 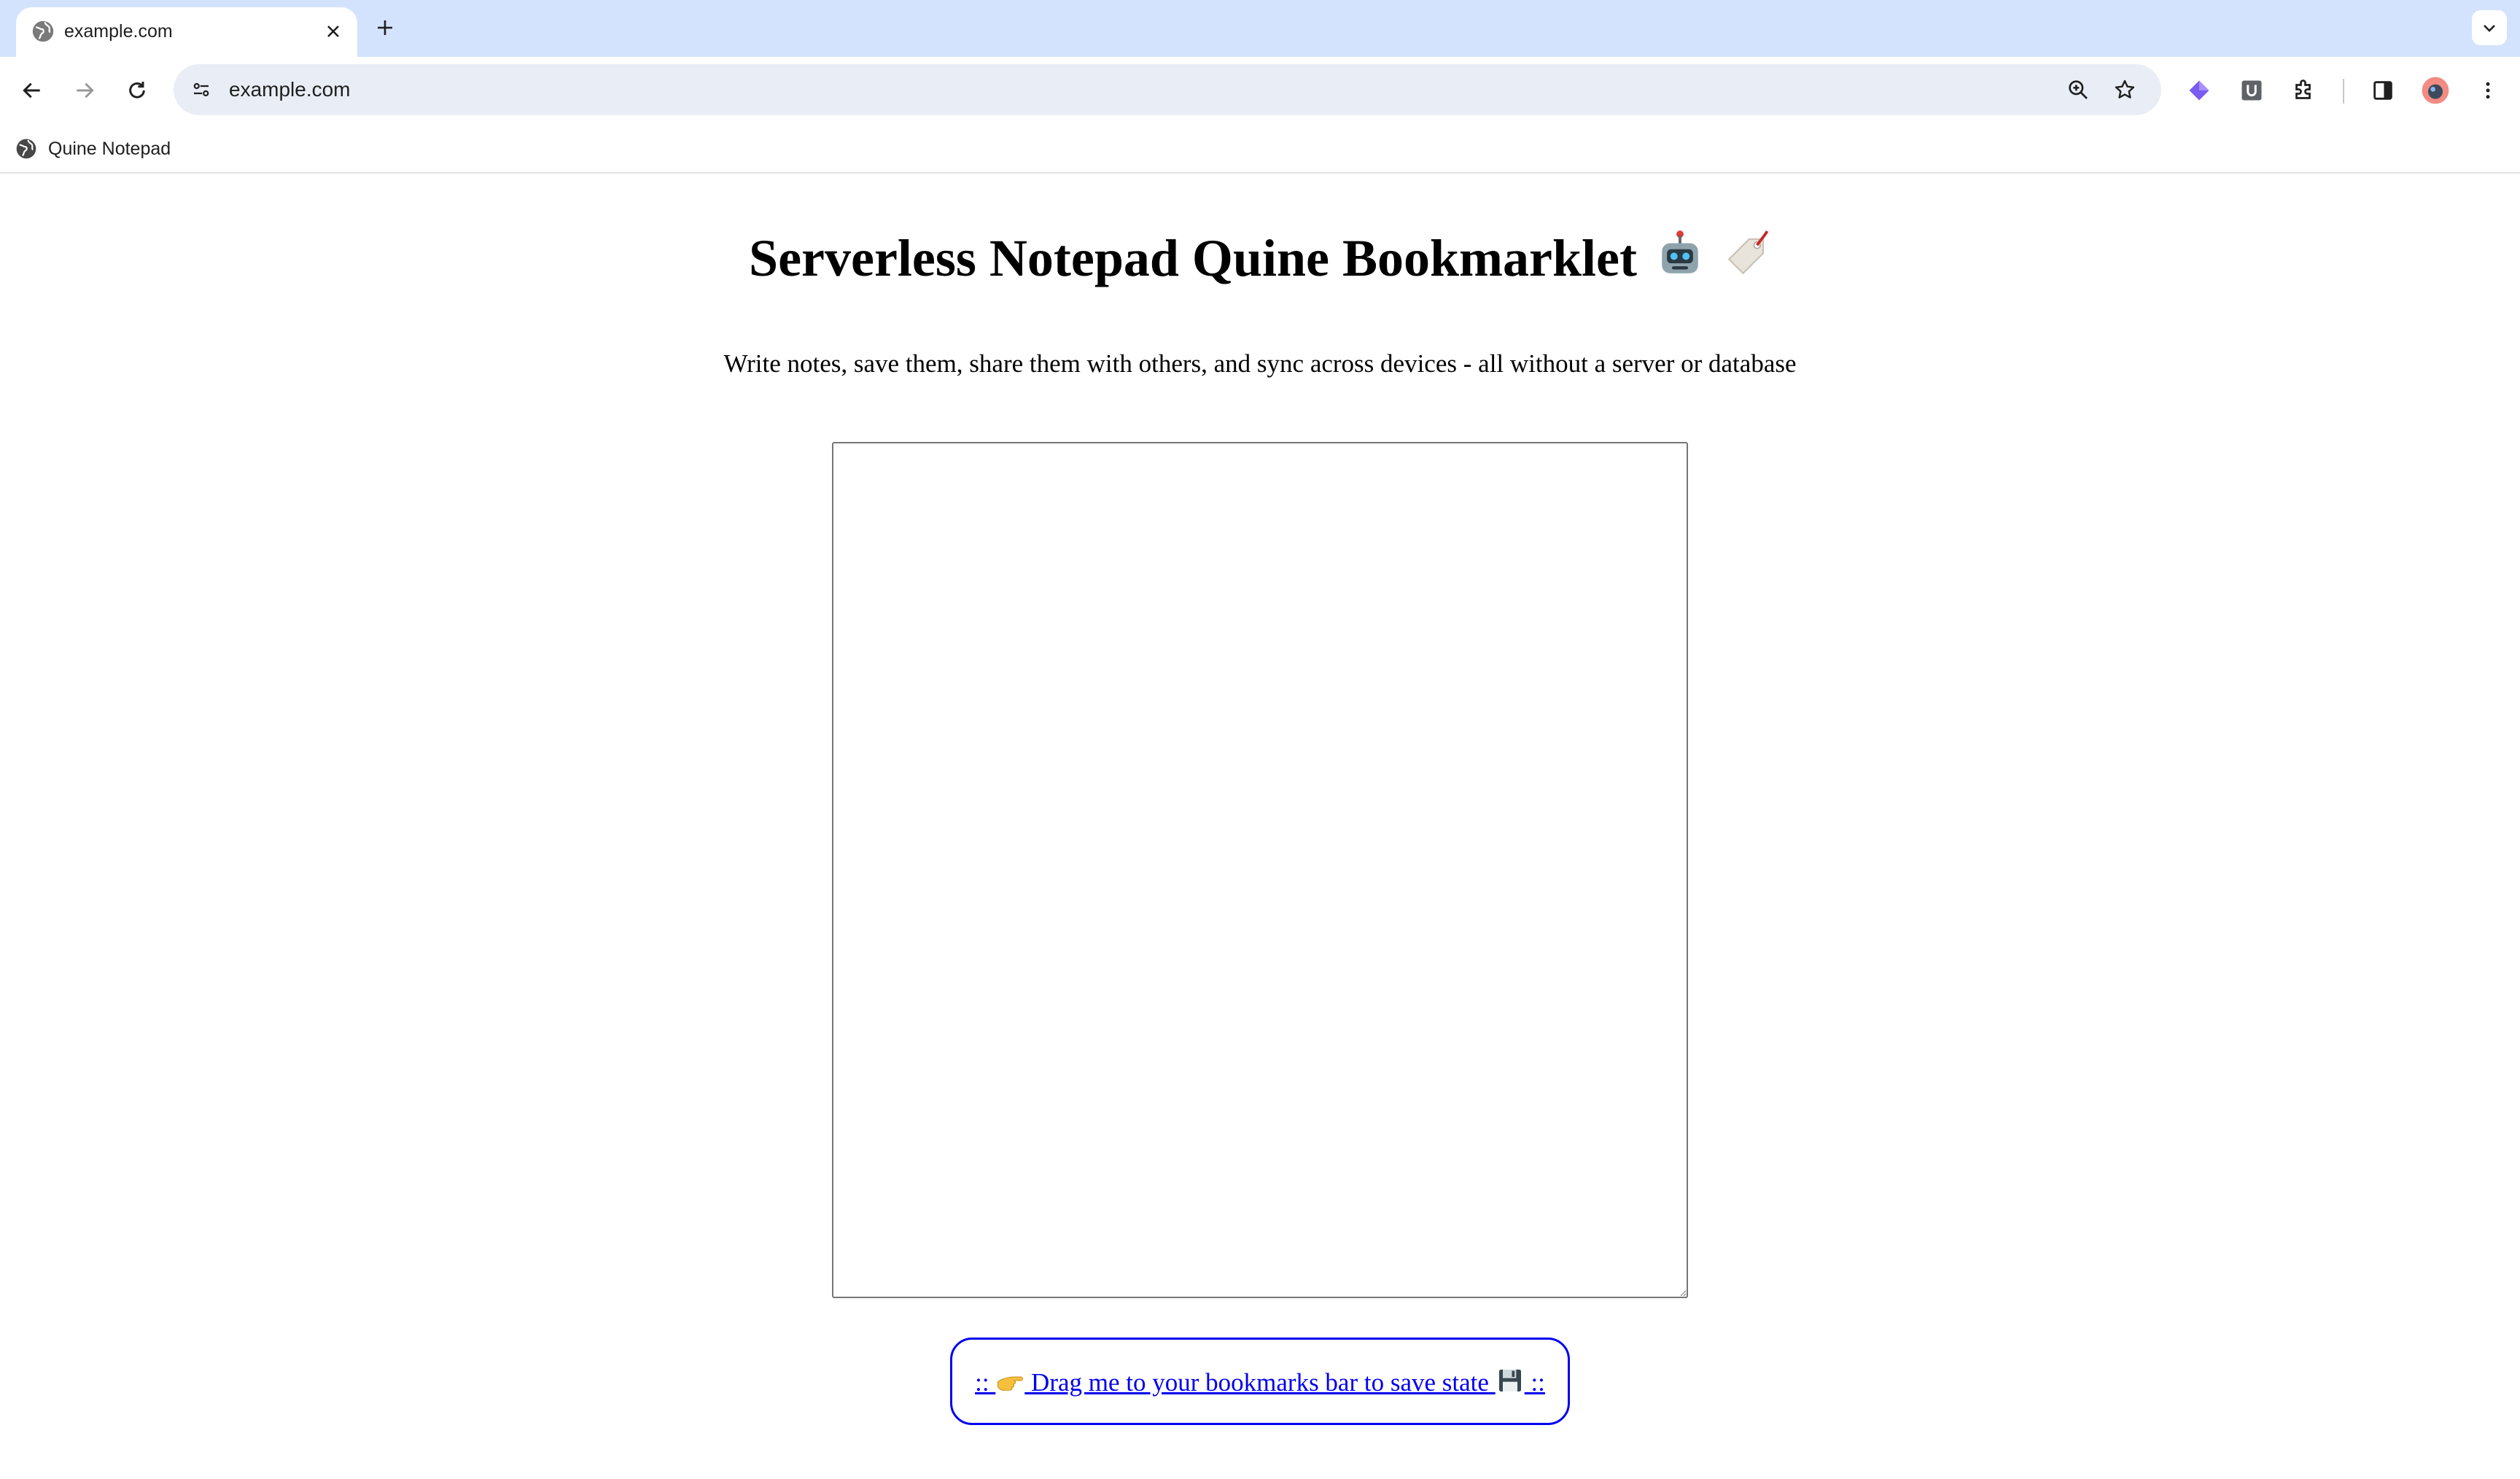 I want to click on menu-button, so click(x=2488, y=90).